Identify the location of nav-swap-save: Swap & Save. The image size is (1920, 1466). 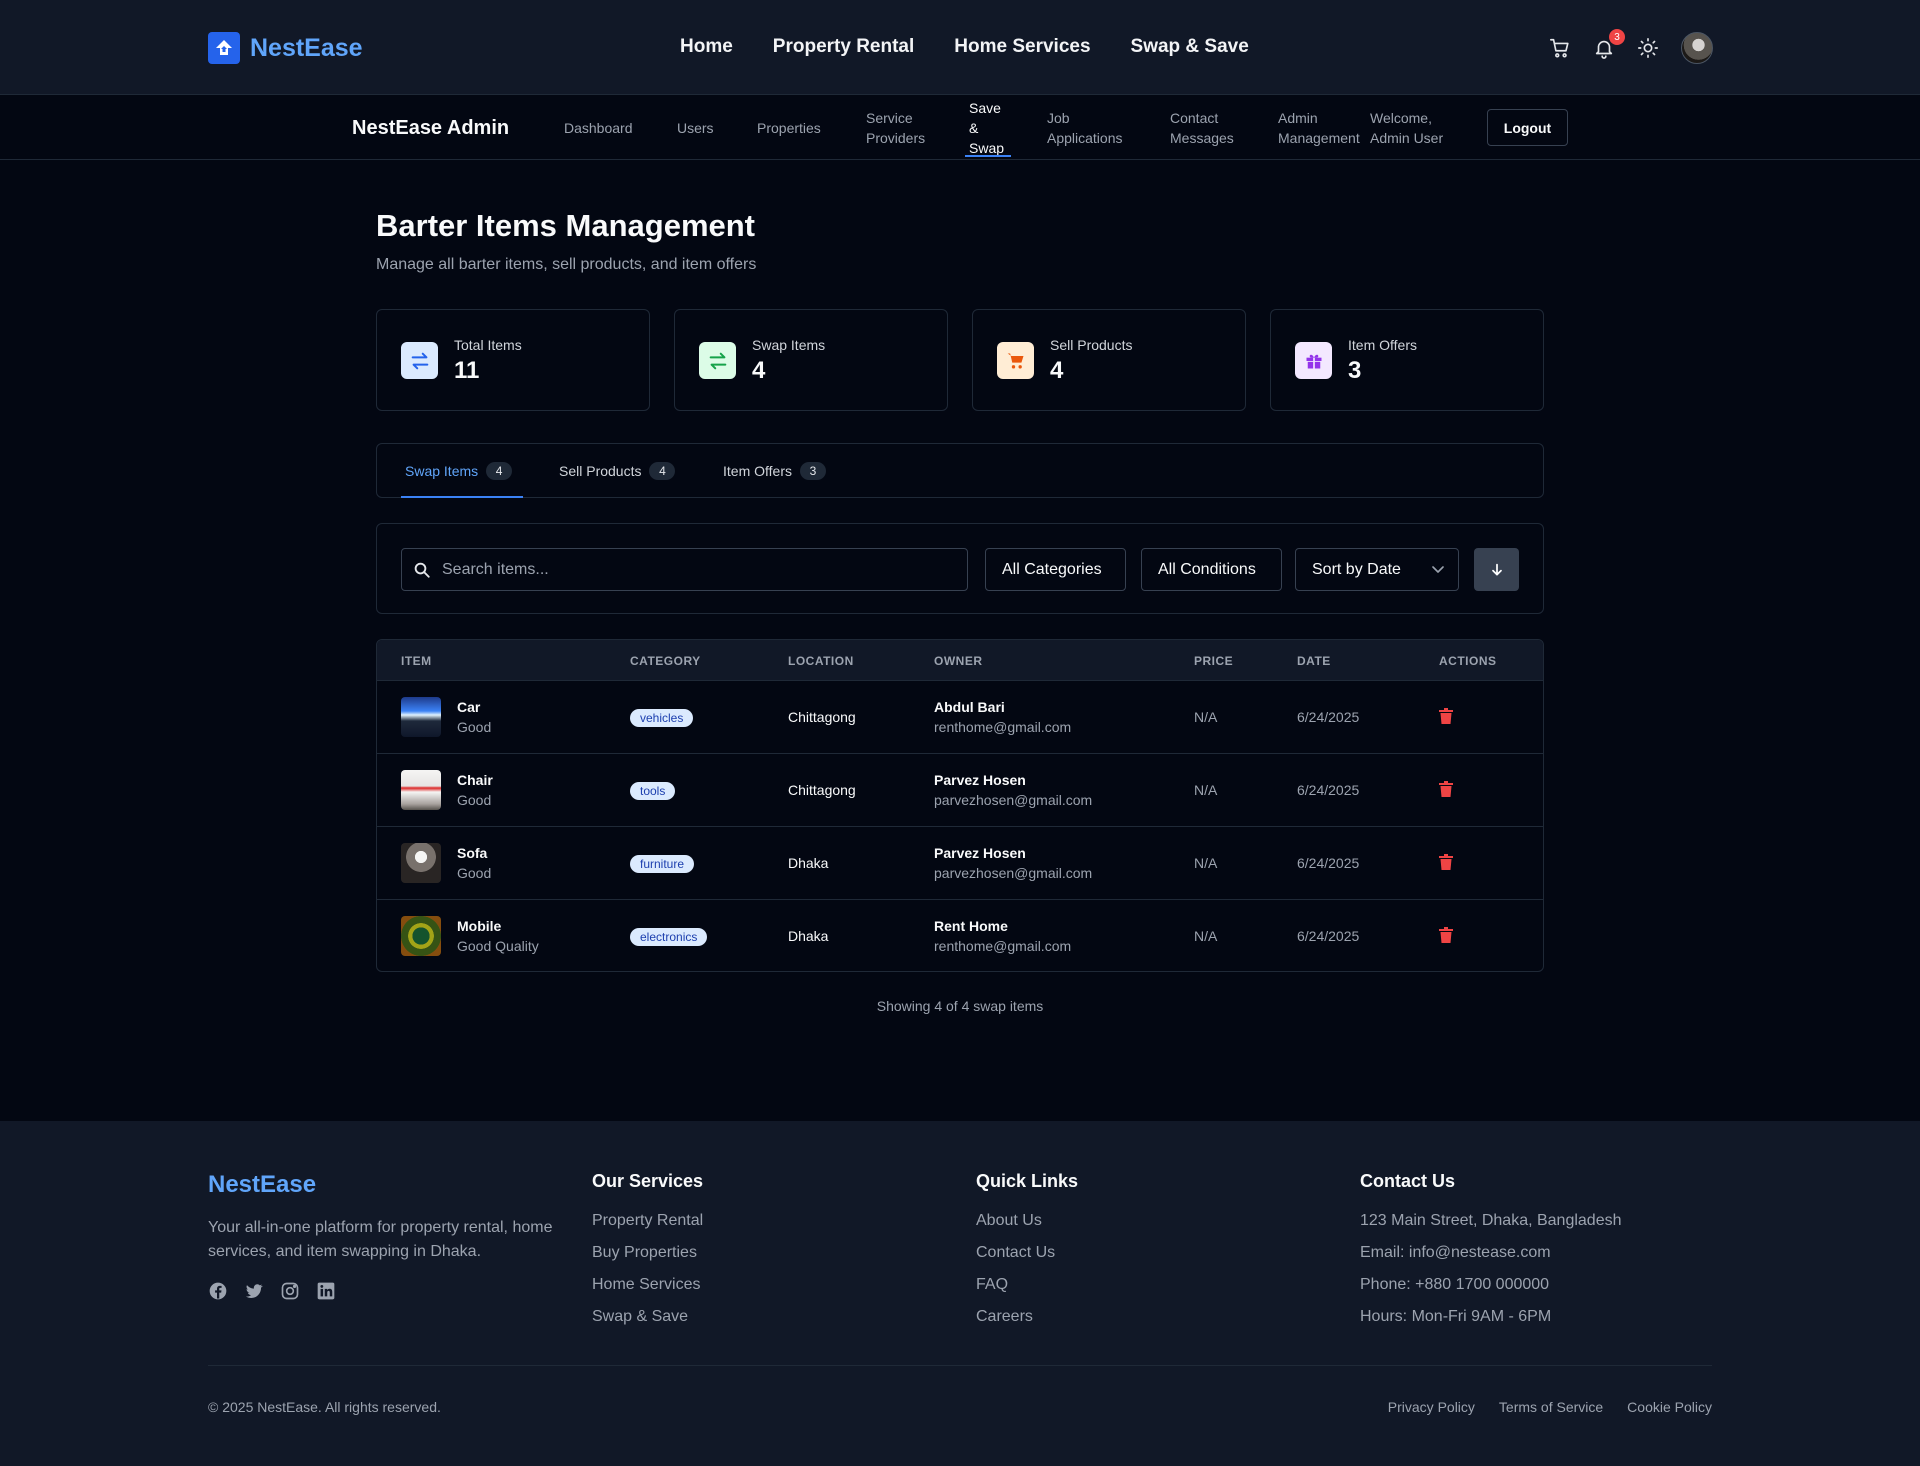
(1190, 47).